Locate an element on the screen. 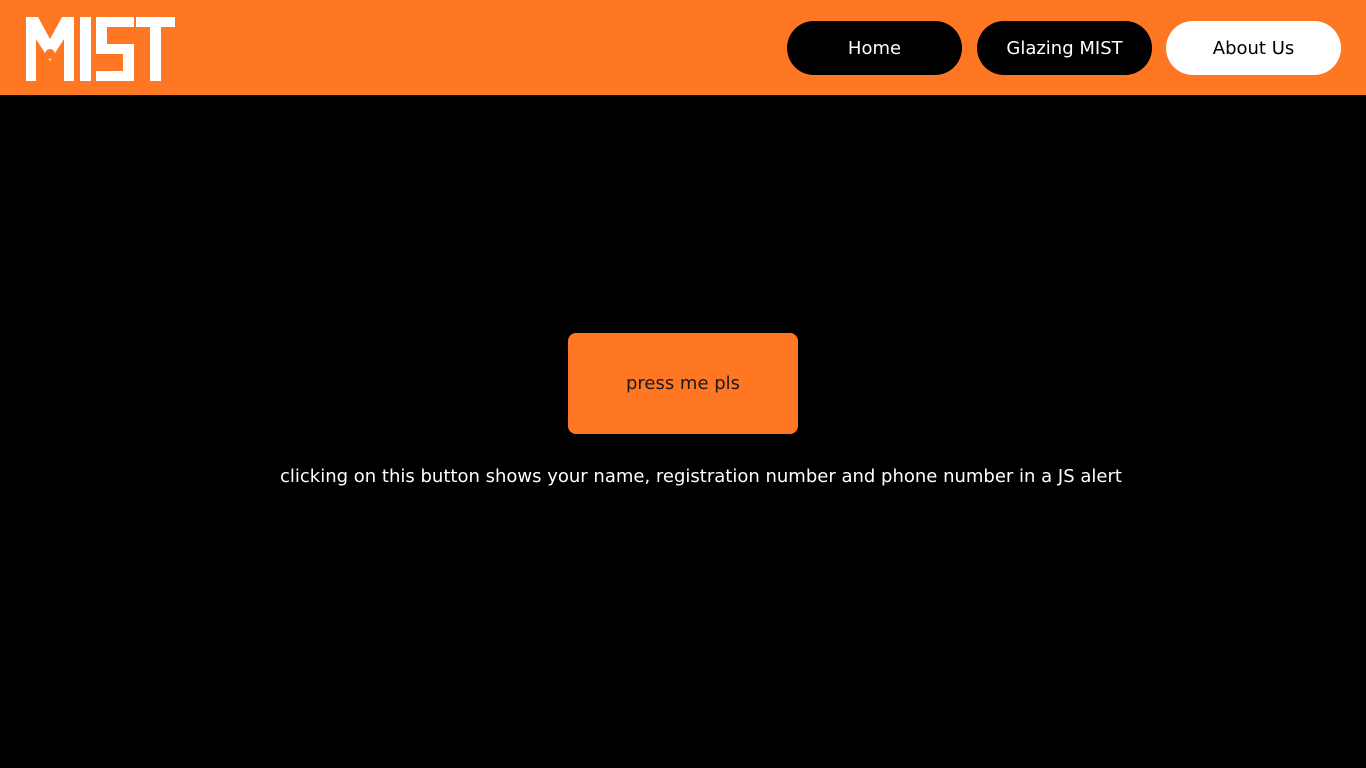  mist-logo: MIST is located at coordinates (100, 48).